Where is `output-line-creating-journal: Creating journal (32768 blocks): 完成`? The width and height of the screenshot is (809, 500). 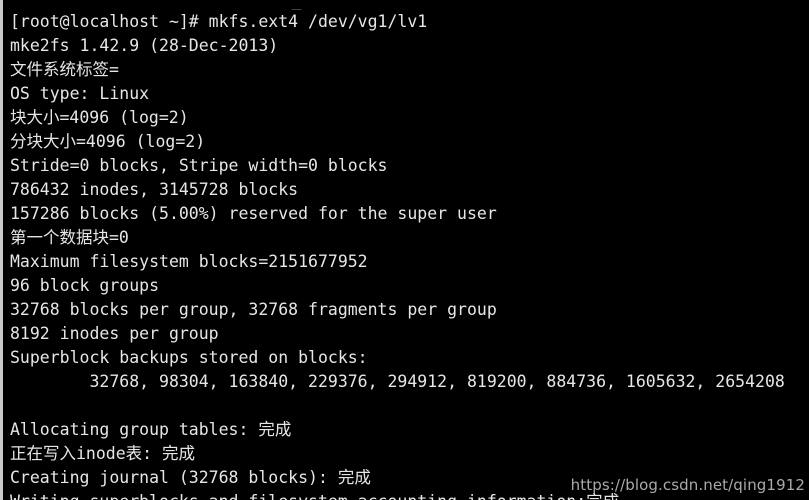 output-line-creating-journal: Creating journal (32768 blocks): 完成 is located at coordinates (190, 477).